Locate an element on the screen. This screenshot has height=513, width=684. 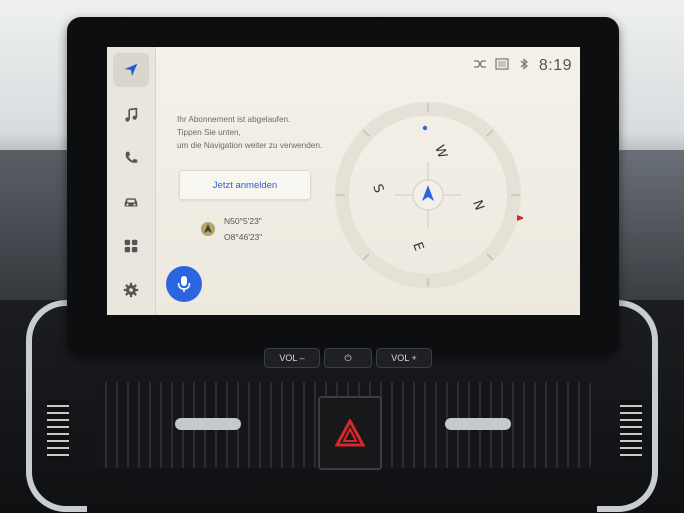
phone-icon is located at coordinates (131, 157).